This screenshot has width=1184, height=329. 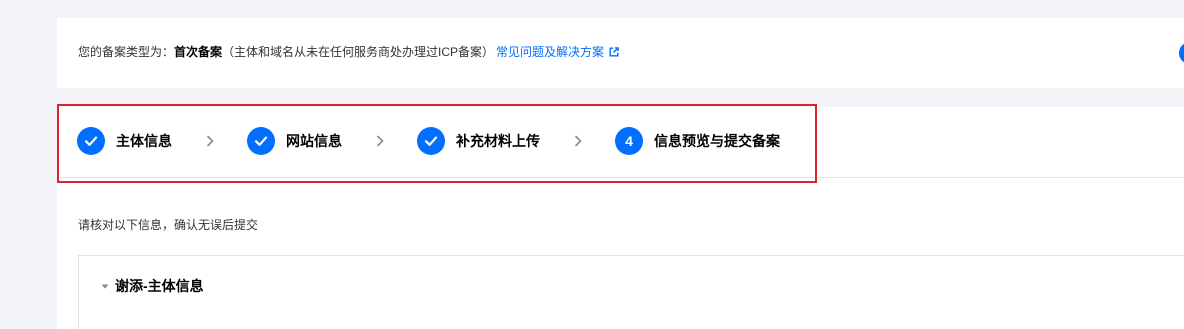 What do you see at coordinates (1181, 53) in the screenshot?
I see `floating-action-button` at bounding box center [1181, 53].